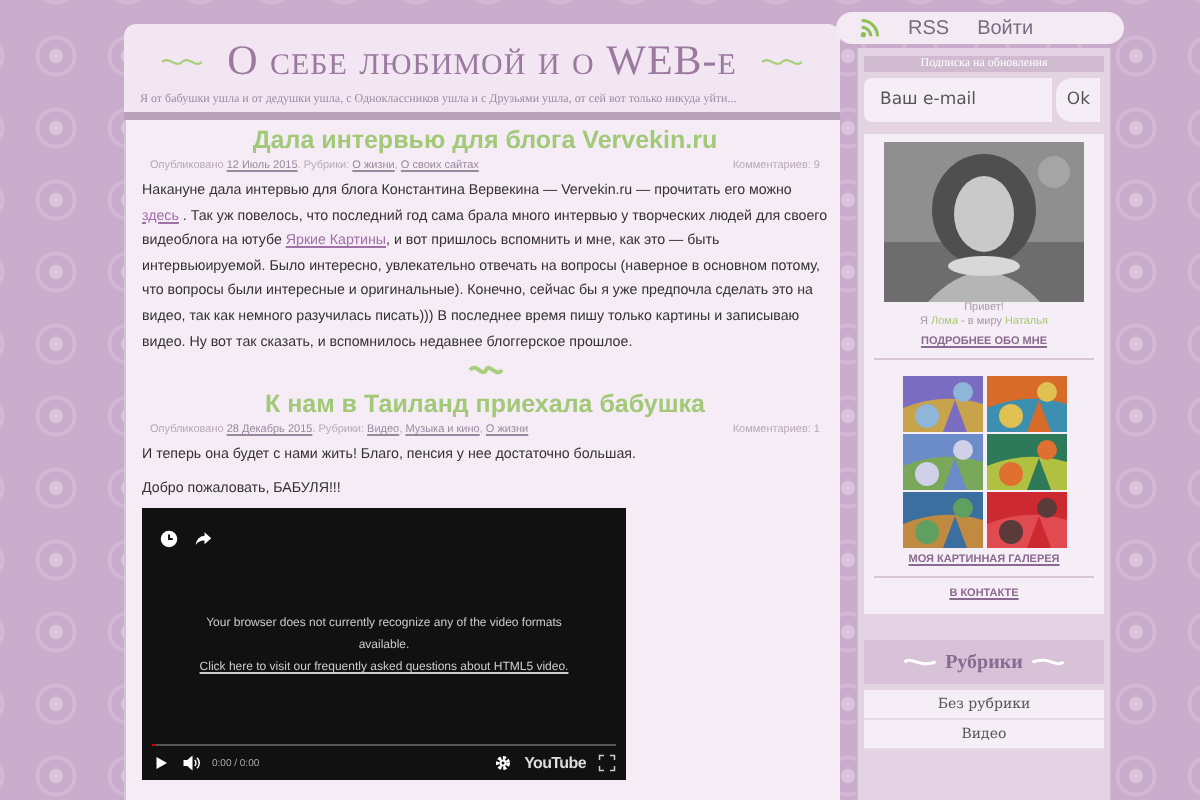 This screenshot has width=1200, height=800. I want to click on login-link: Войти, so click(1005, 28).